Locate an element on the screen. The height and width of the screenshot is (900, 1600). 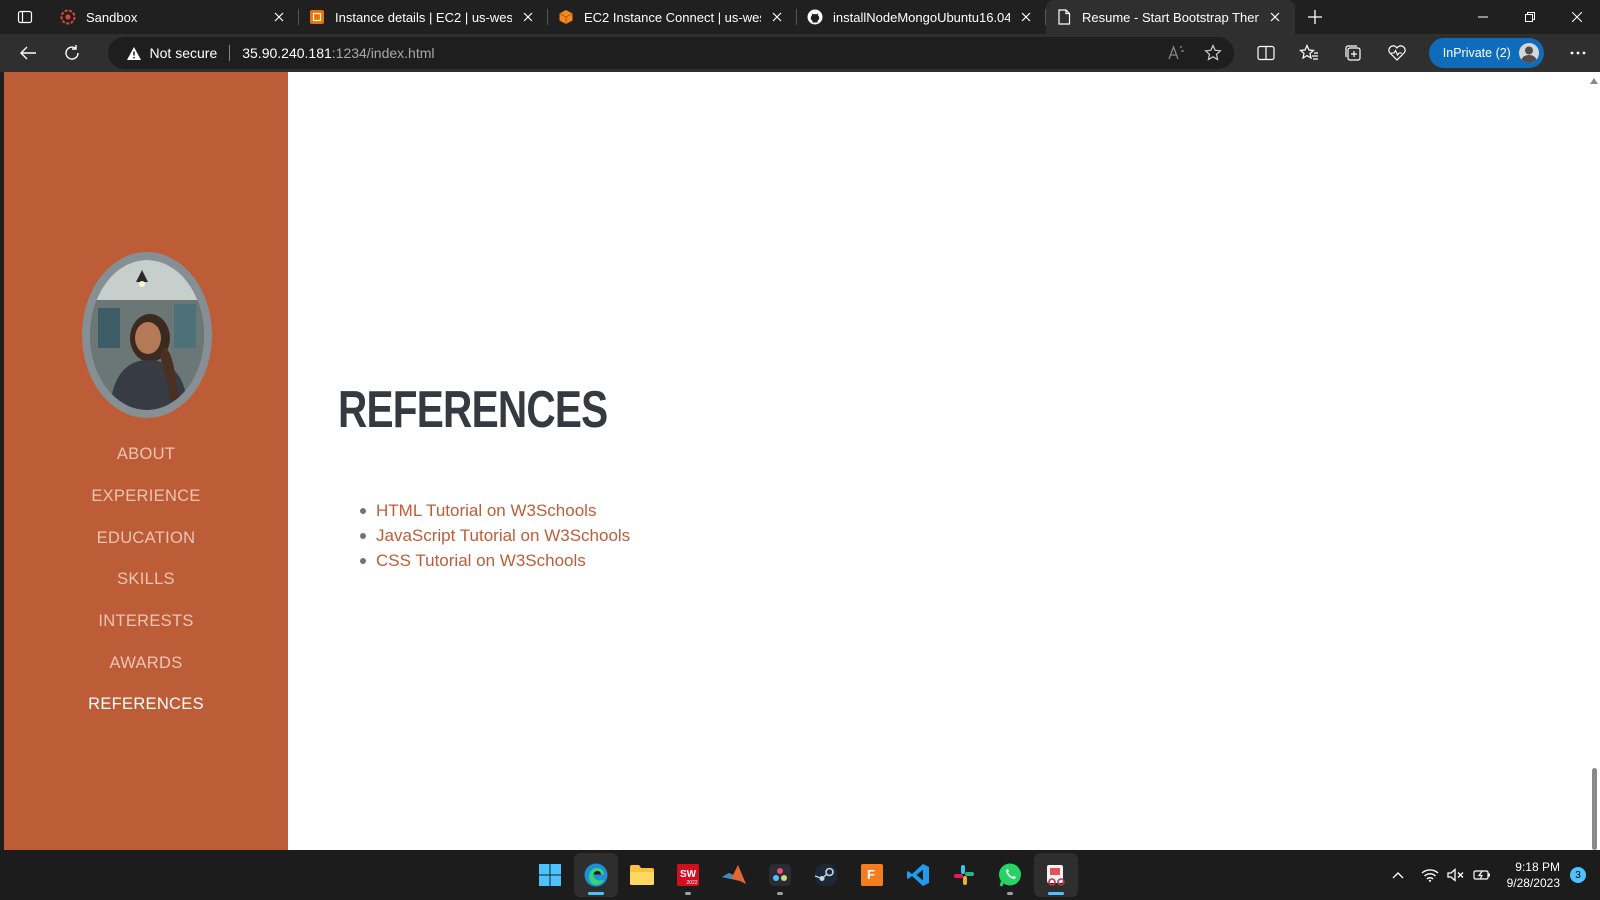
profile-avatar-icon is located at coordinates (1529, 53).